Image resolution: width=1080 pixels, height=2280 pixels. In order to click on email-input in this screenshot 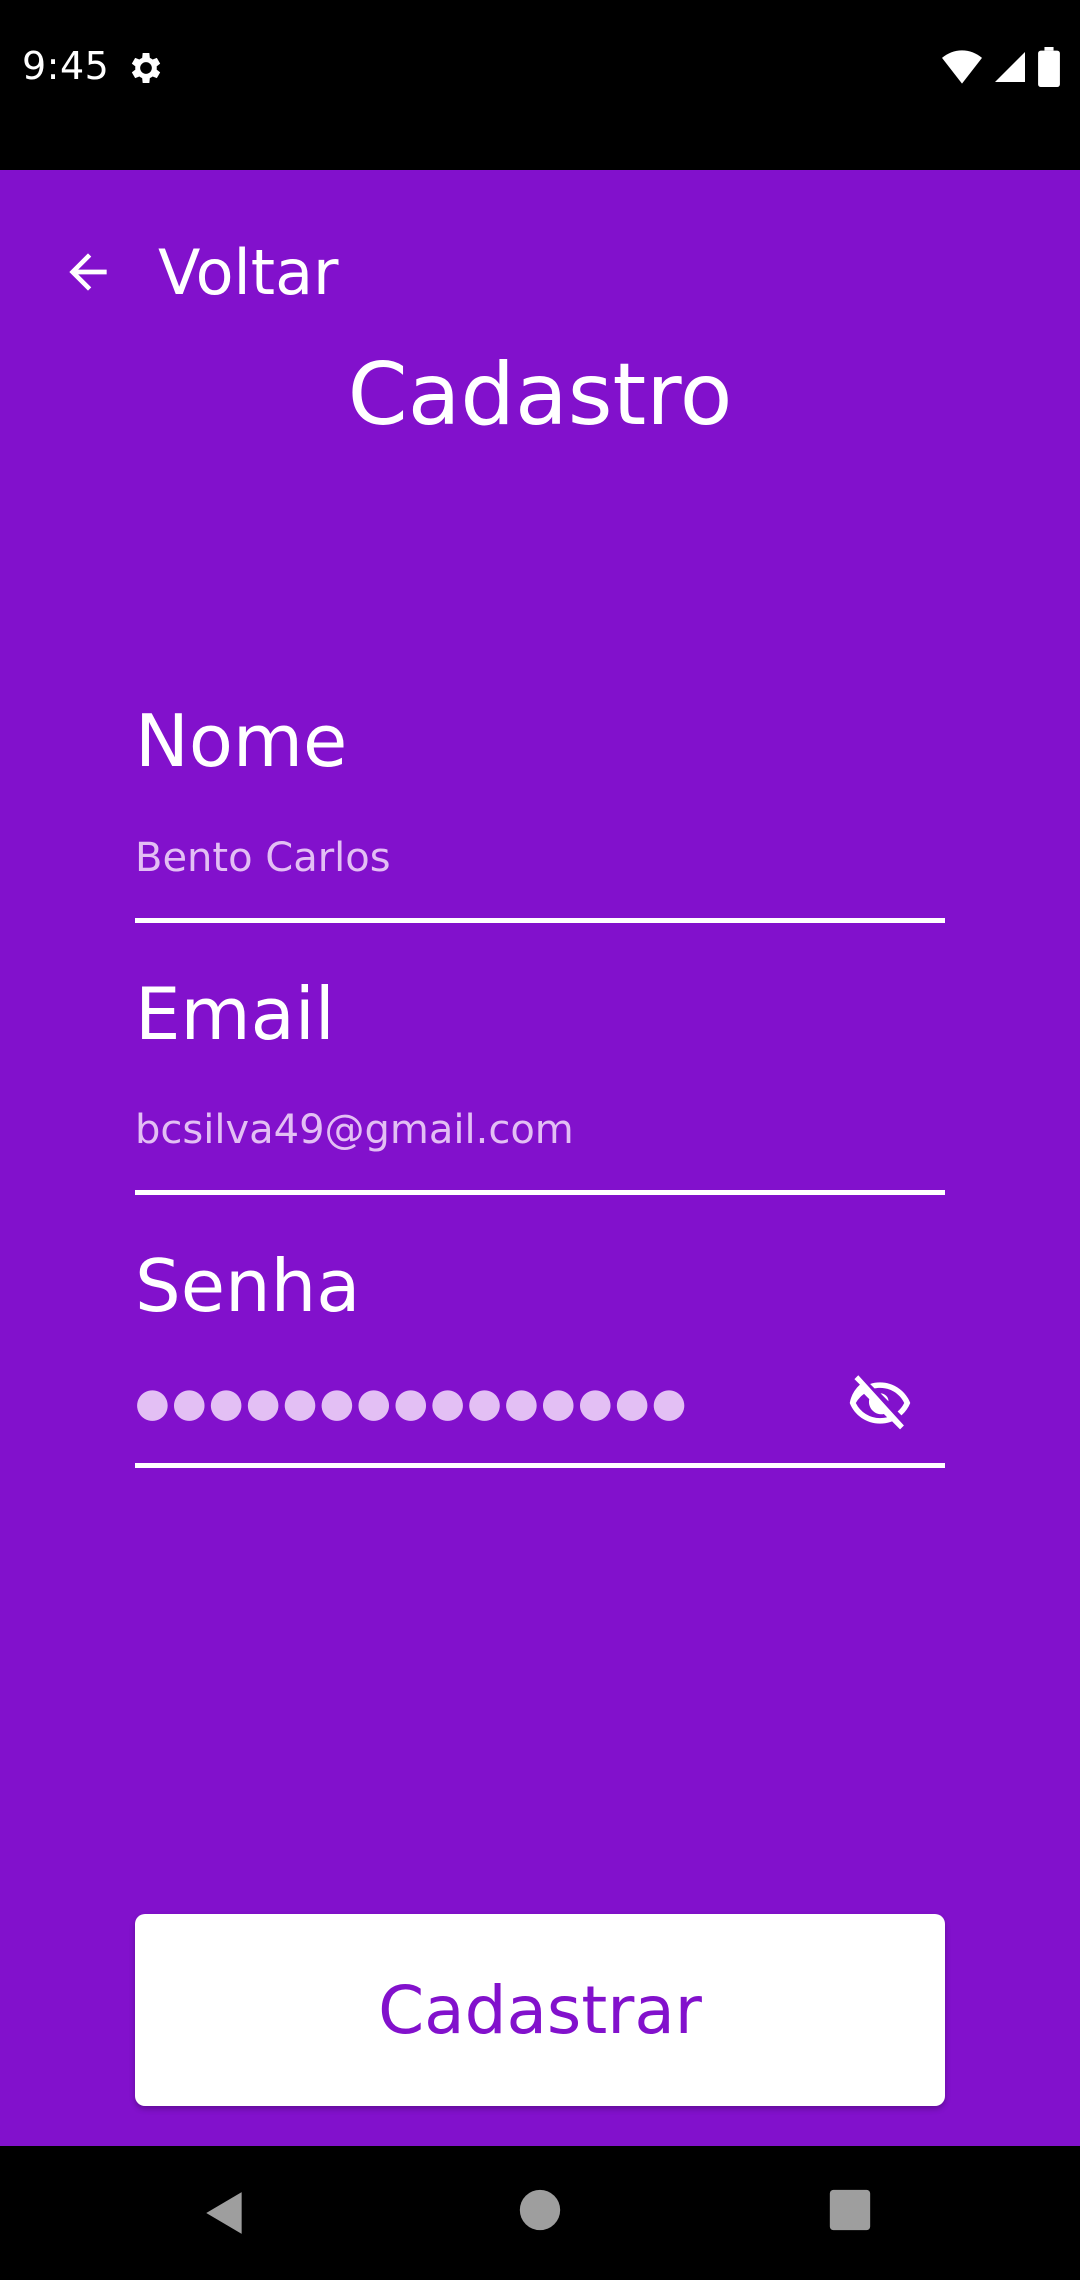, I will do `click(540, 1130)`.